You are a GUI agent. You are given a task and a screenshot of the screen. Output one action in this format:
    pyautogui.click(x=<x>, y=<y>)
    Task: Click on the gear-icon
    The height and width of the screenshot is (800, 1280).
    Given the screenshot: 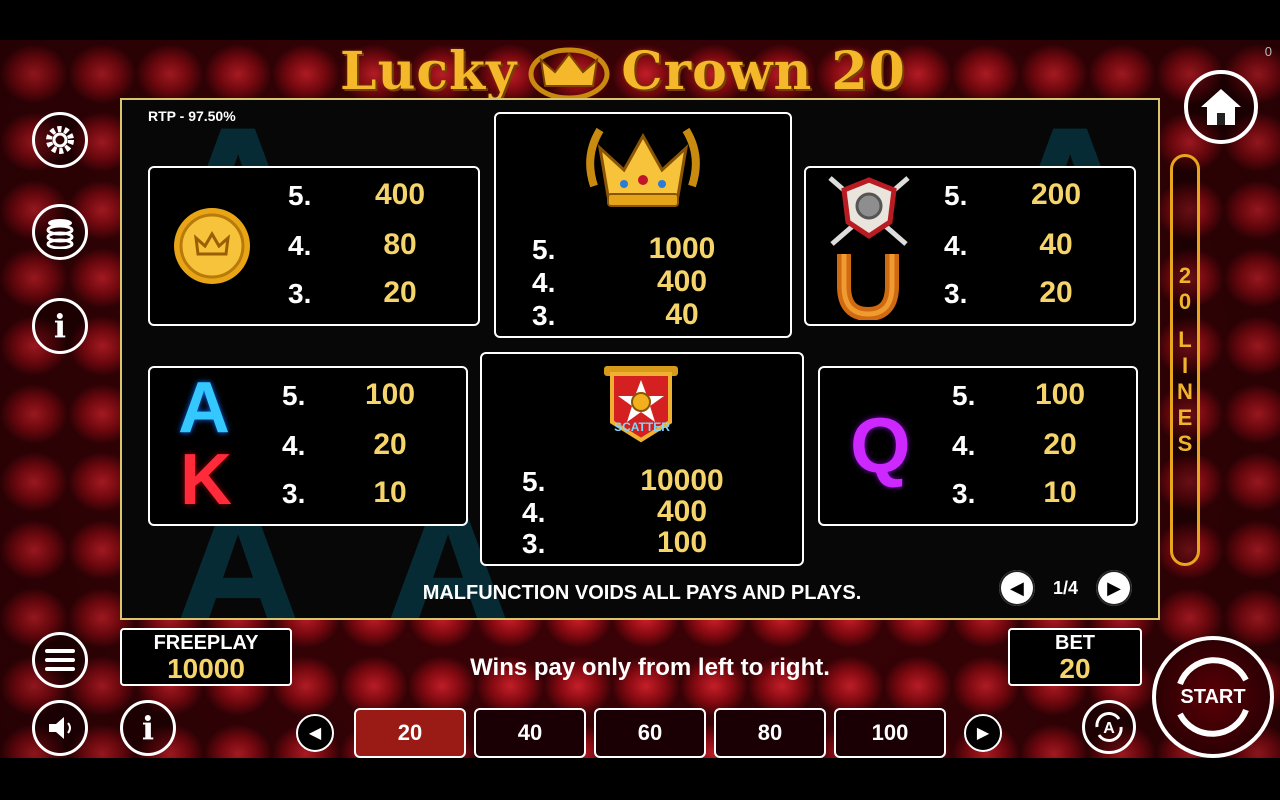 What is the action you would take?
    pyautogui.click(x=60, y=140)
    